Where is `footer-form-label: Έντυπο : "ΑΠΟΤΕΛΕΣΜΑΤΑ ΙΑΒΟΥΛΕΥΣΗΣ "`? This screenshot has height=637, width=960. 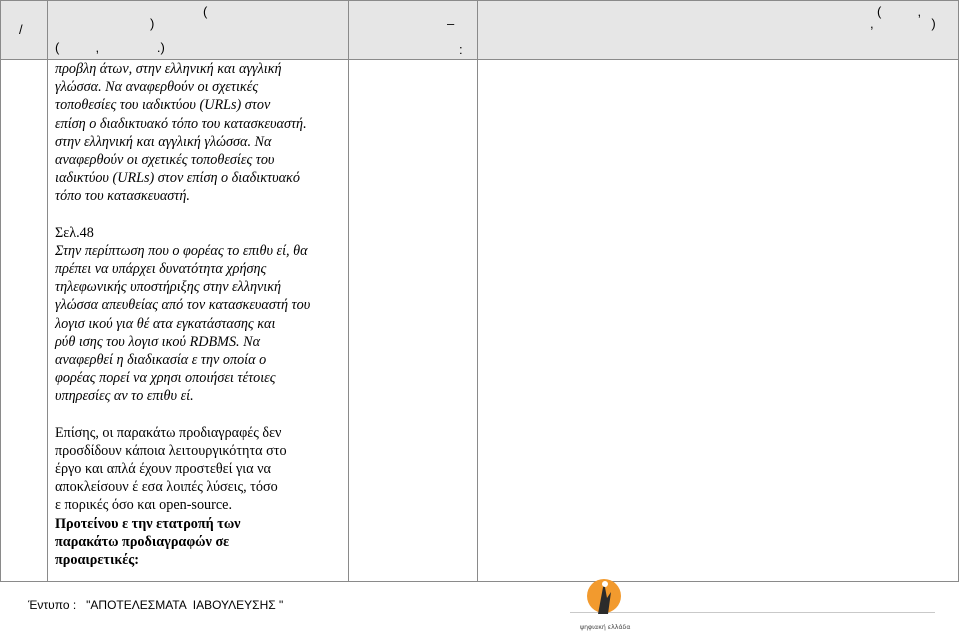 footer-form-label: Έντυπο : "ΑΠΟΤΕΛΕΣΜΑΤΑ ΙΑΒΟΥΛΕΥΣΗΣ " is located at coordinates (156, 605).